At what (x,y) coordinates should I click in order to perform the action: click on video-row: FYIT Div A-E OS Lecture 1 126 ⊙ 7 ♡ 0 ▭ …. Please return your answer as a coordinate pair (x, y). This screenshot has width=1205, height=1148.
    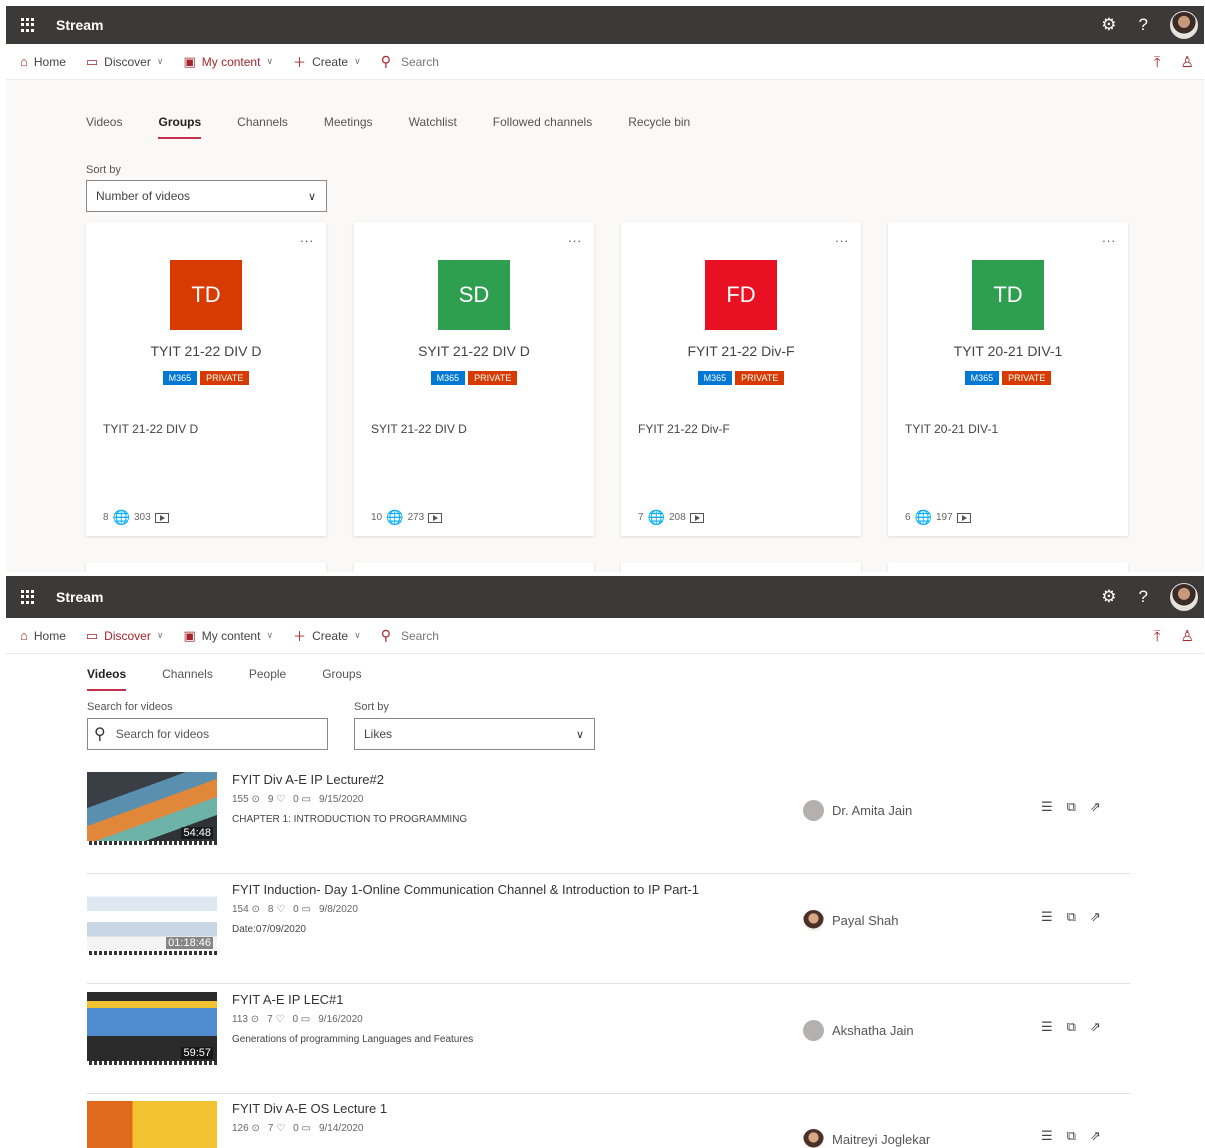
    Looking at the image, I should click on (608, 1121).